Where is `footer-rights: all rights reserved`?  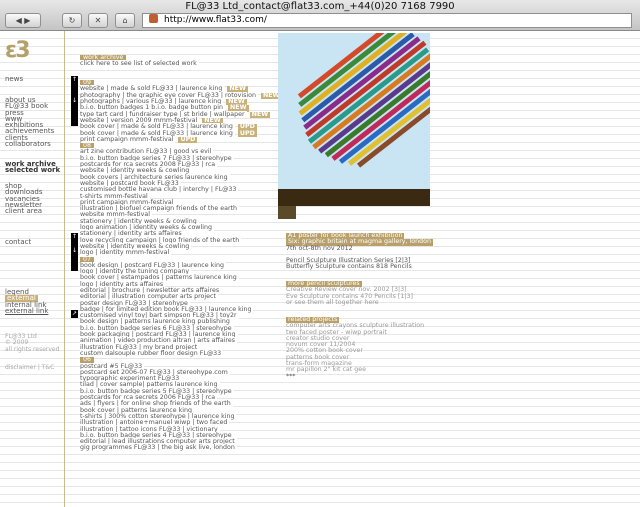 footer-rights: all rights reserved is located at coordinates (32, 349).